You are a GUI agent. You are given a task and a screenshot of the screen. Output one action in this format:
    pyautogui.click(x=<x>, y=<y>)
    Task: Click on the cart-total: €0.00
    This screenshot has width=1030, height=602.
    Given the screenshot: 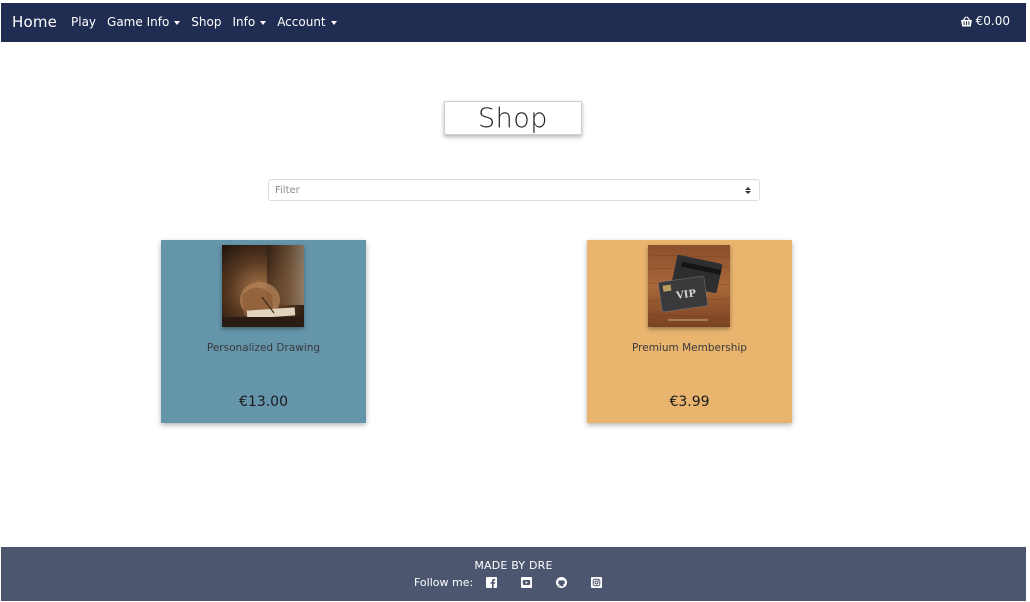 What is the action you would take?
    pyautogui.click(x=992, y=21)
    